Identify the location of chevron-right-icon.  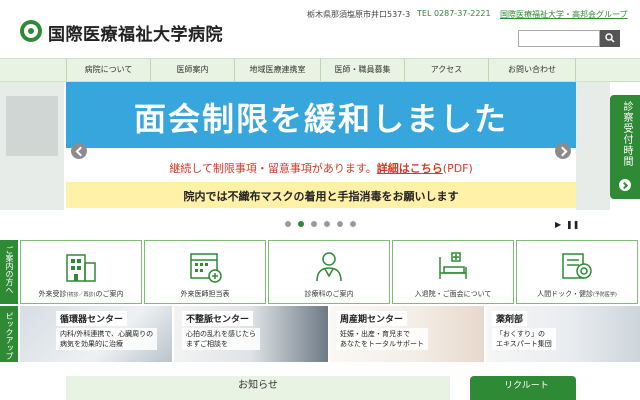
(625, 185).